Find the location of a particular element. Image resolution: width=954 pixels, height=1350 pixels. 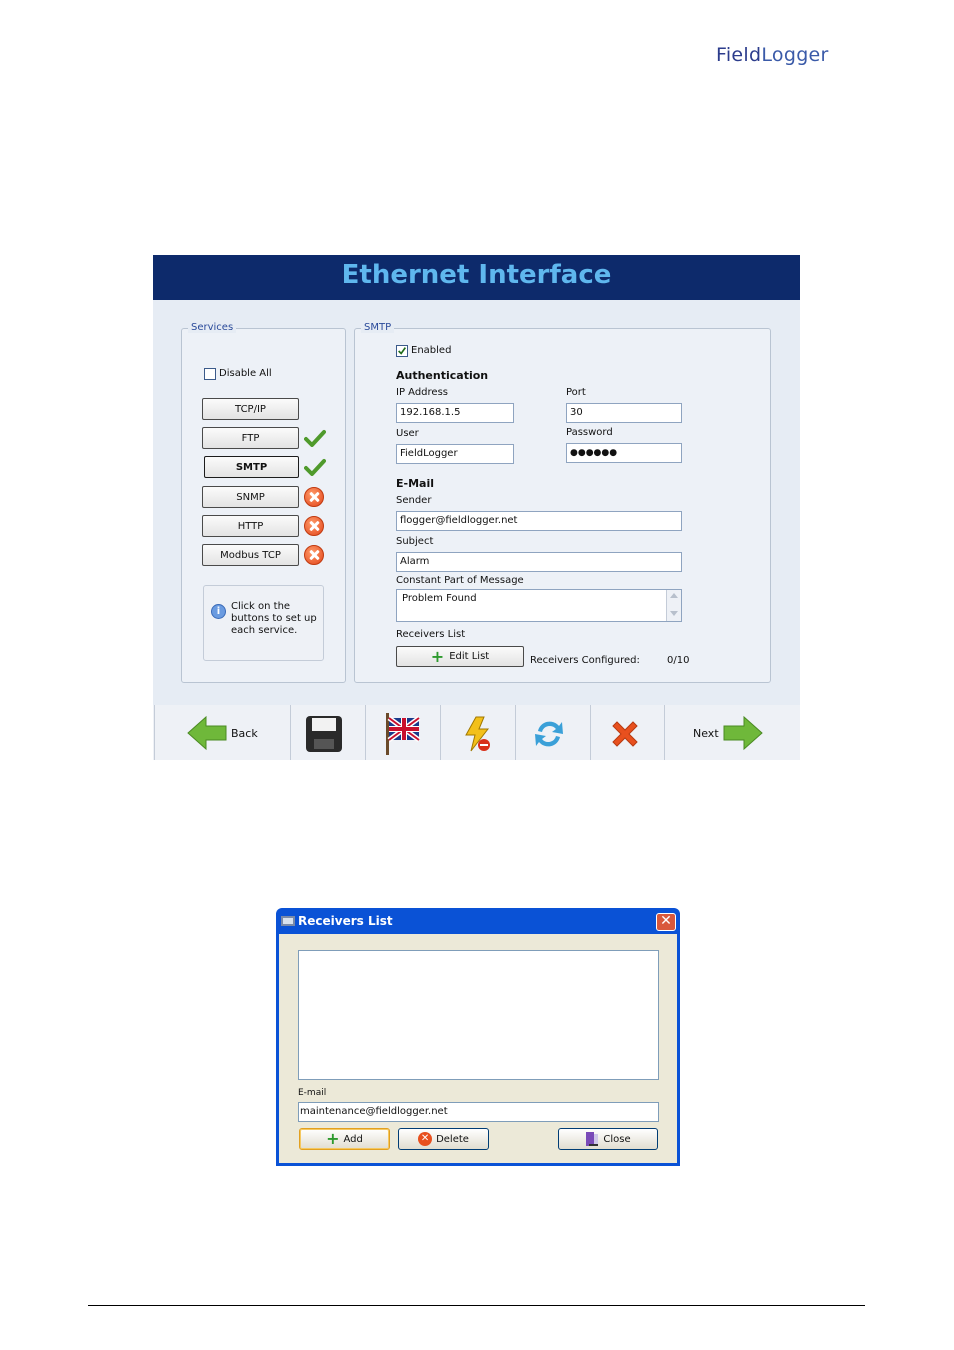

message-textarea: Problem Found is located at coordinates (539, 605).